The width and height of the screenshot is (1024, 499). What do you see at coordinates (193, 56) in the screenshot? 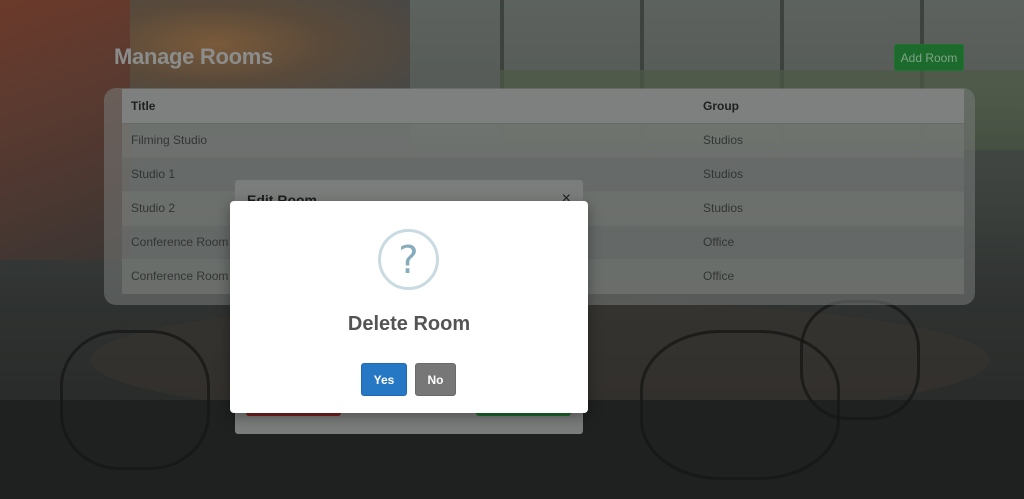
I see `page-title: Manage Rooms` at bounding box center [193, 56].